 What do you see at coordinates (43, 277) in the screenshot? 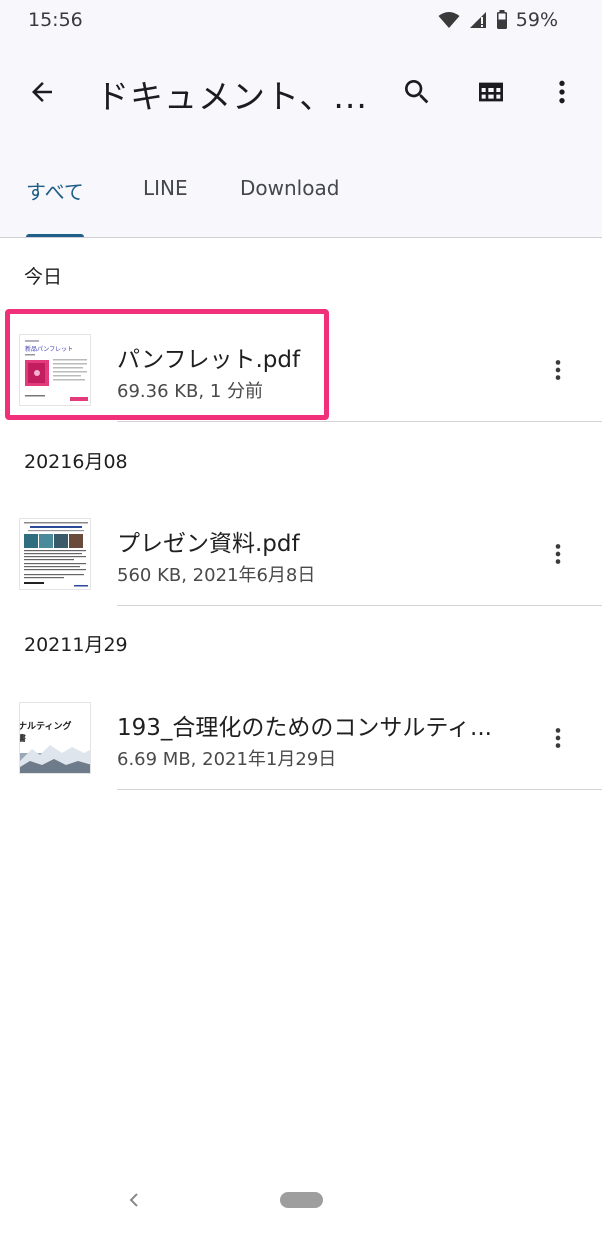
I see `section-header-today: 今日` at bounding box center [43, 277].